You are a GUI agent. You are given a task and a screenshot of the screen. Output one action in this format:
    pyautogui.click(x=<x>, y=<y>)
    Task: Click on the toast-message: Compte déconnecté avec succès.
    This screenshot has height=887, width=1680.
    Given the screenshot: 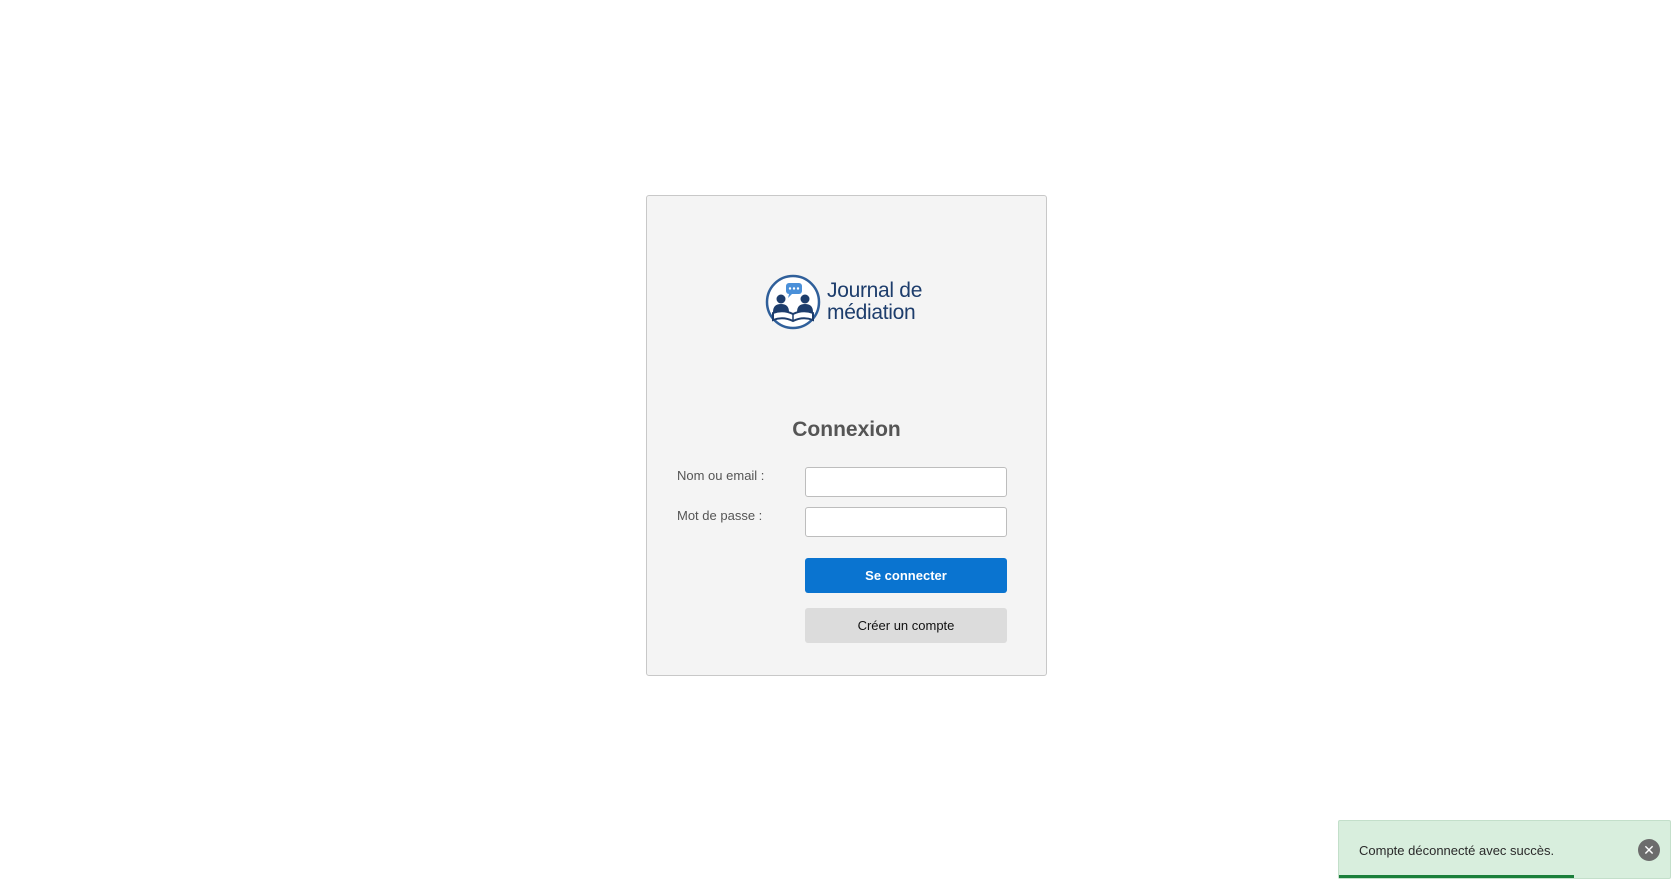 What is the action you would take?
    pyautogui.click(x=1457, y=850)
    